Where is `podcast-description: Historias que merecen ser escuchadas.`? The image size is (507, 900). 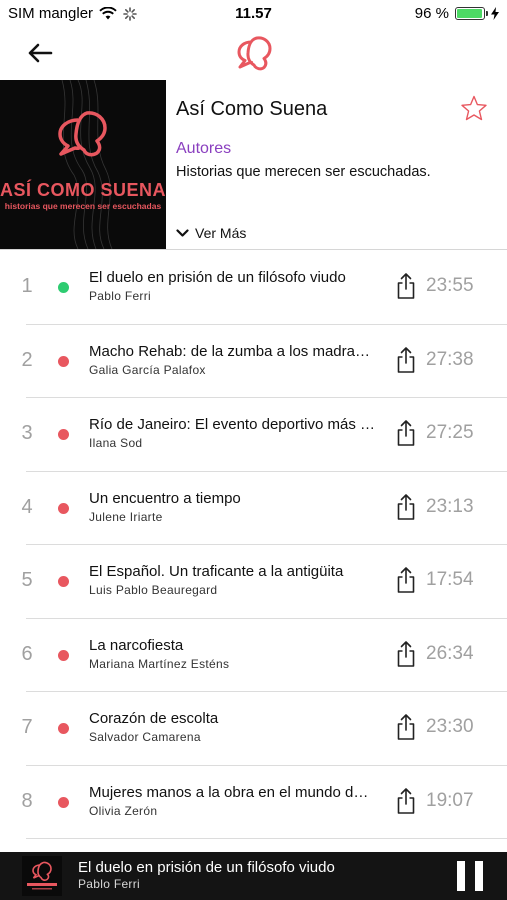
podcast-description: Historias que merecen ser escuchadas. is located at coordinates (303, 172).